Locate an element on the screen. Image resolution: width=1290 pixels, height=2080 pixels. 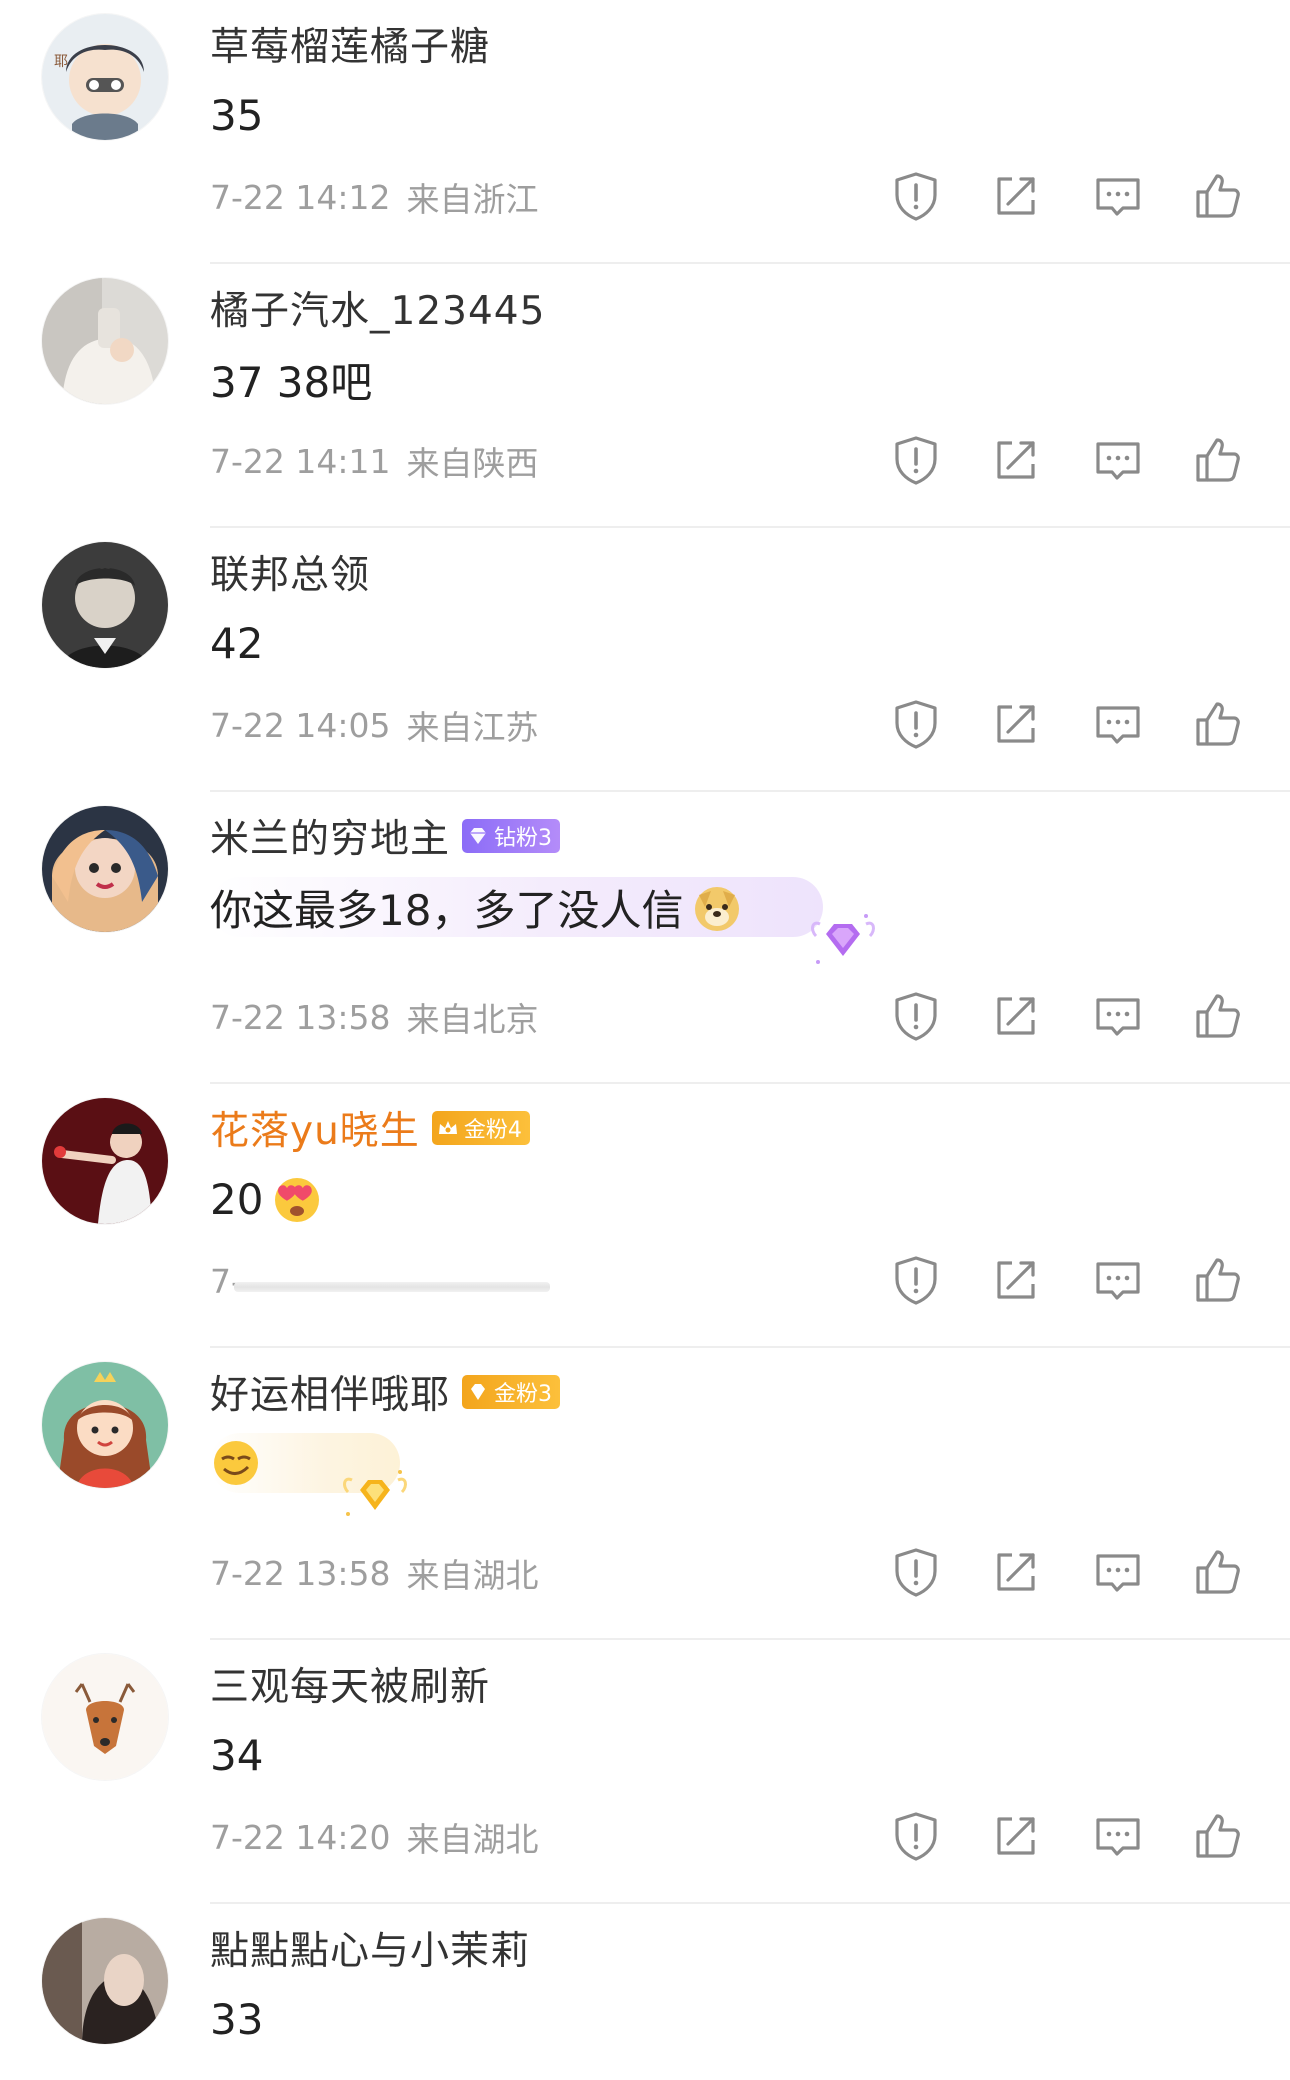
username-row: 草莓榴莲橘子糖 is located at coordinates (350, 44).